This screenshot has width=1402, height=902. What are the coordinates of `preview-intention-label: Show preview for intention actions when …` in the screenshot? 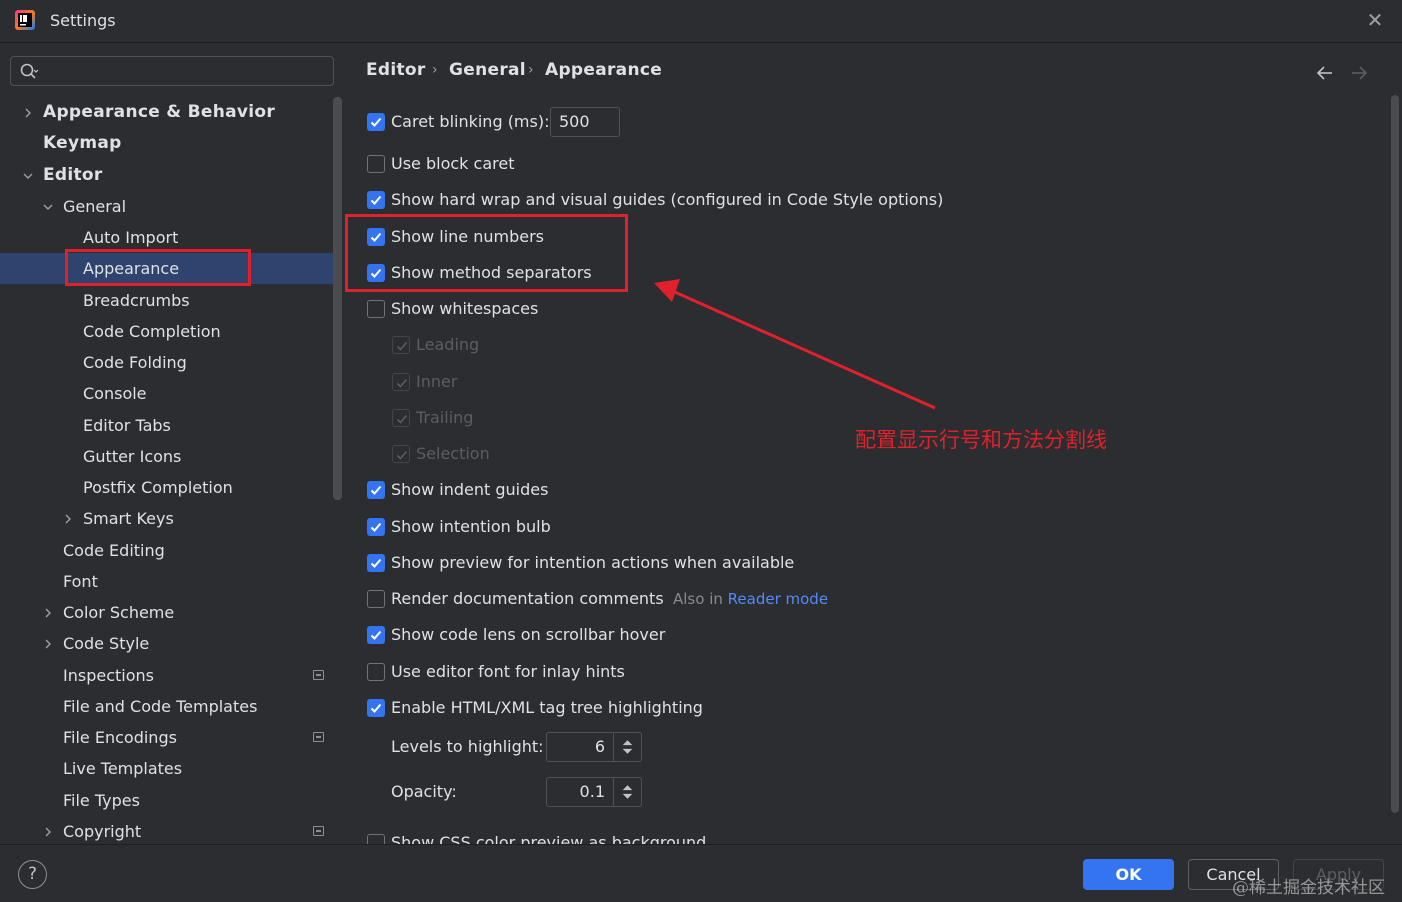 It's located at (593, 562).